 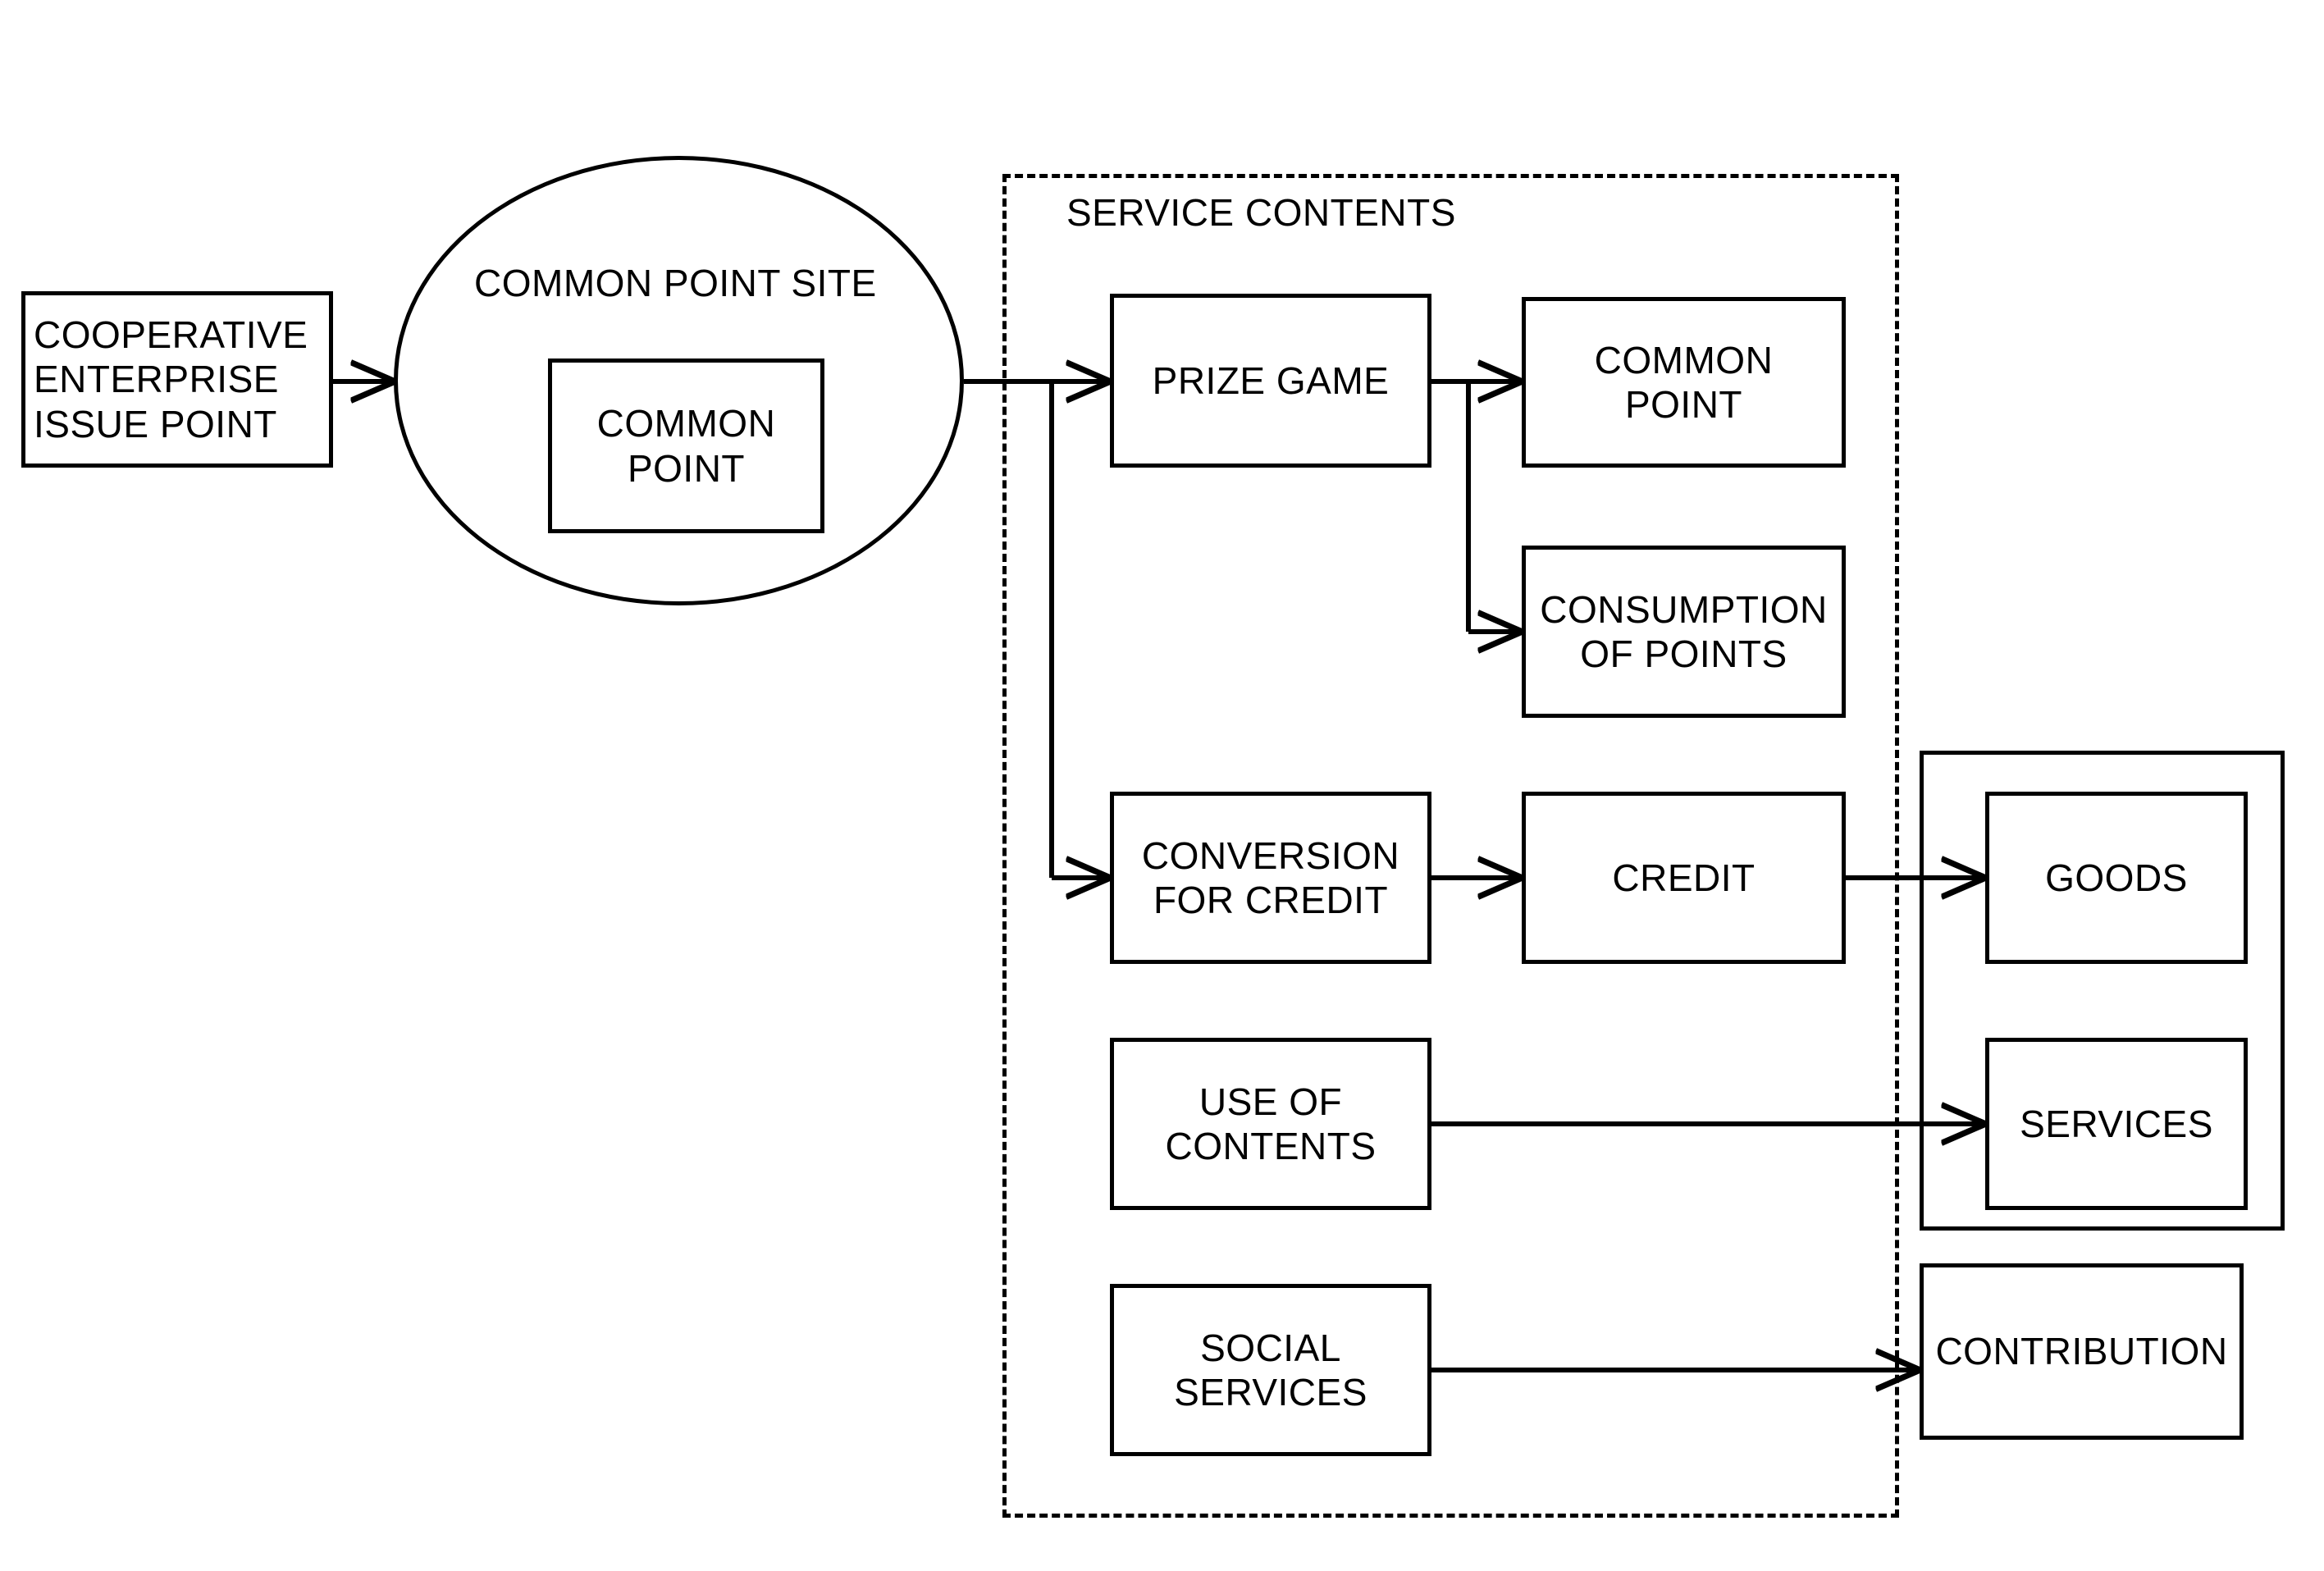 I want to click on node-common-point-output: COMMON POINT, so click(x=1684, y=382).